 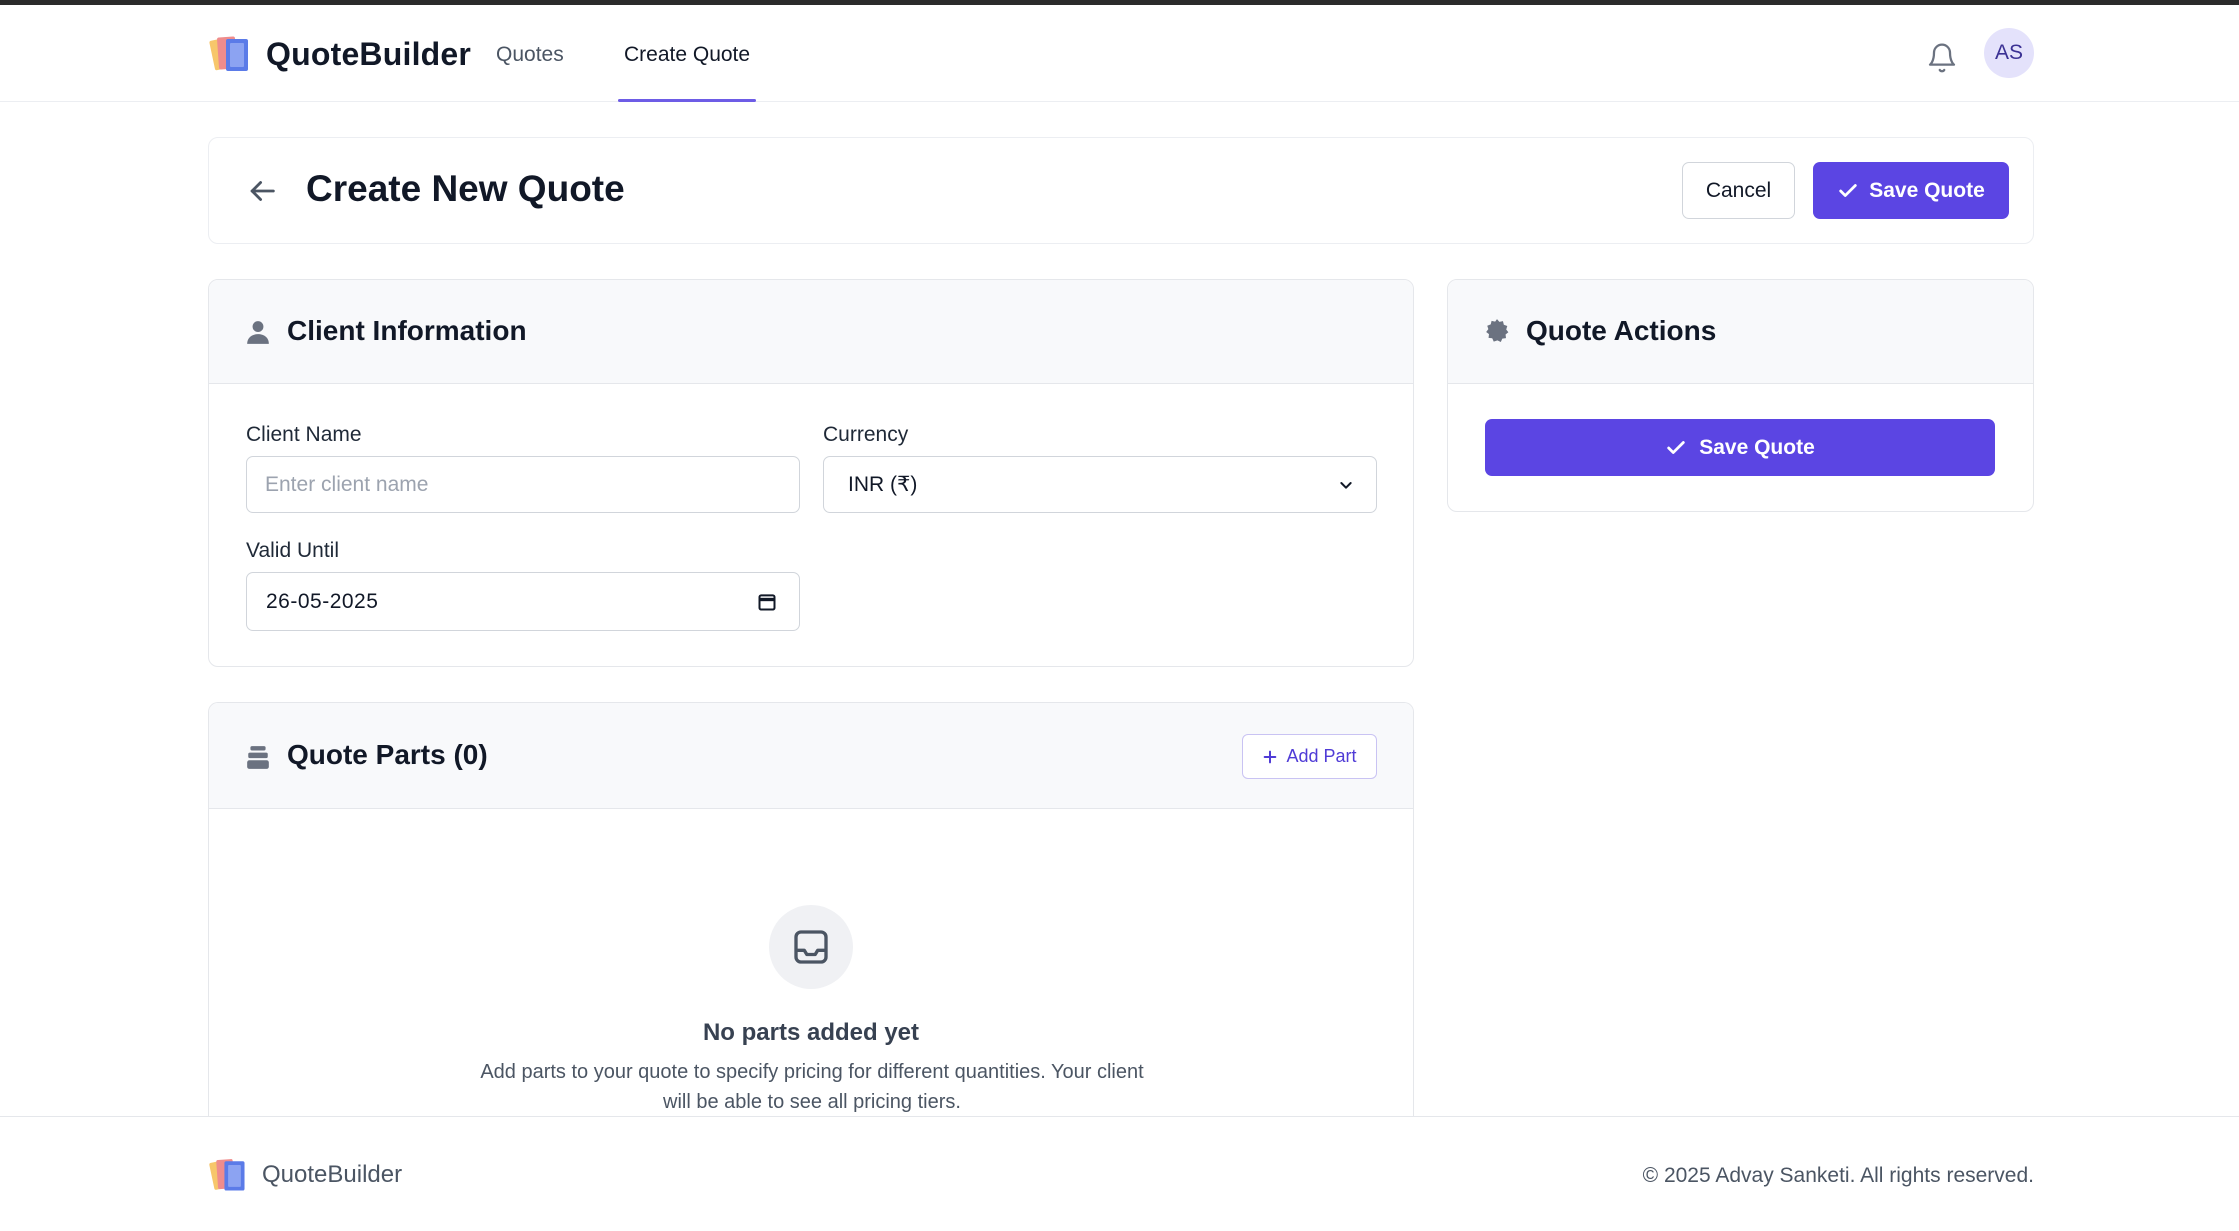 What do you see at coordinates (262, 191) in the screenshot?
I see `arrow-left-icon` at bounding box center [262, 191].